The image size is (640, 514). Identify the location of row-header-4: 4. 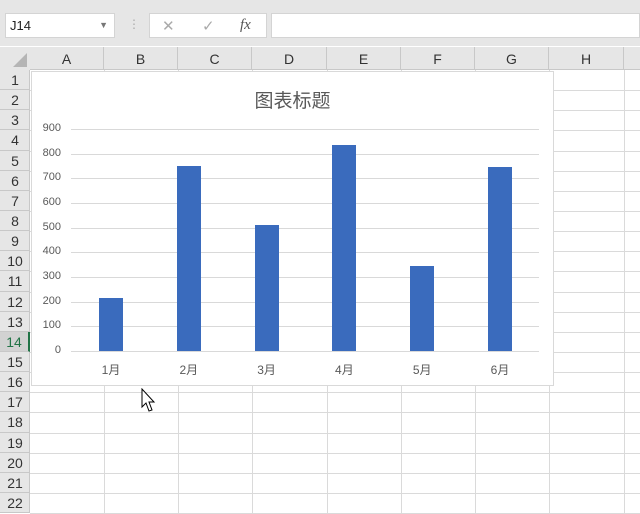
(15, 140).